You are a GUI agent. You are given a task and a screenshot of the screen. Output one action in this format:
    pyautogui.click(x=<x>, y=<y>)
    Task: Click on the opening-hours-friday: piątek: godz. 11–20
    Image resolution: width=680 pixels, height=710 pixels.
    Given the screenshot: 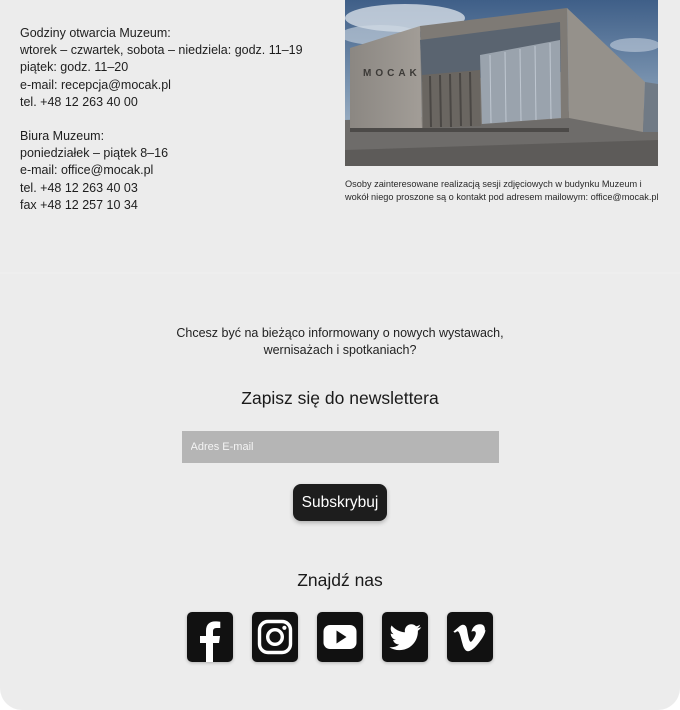 What is the action you would take?
    pyautogui.click(x=74, y=67)
    